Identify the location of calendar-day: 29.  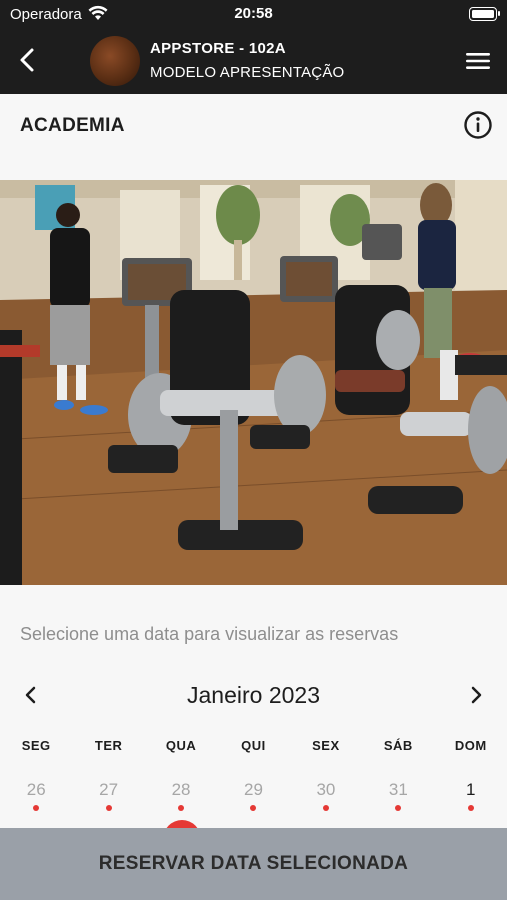
(253, 800).